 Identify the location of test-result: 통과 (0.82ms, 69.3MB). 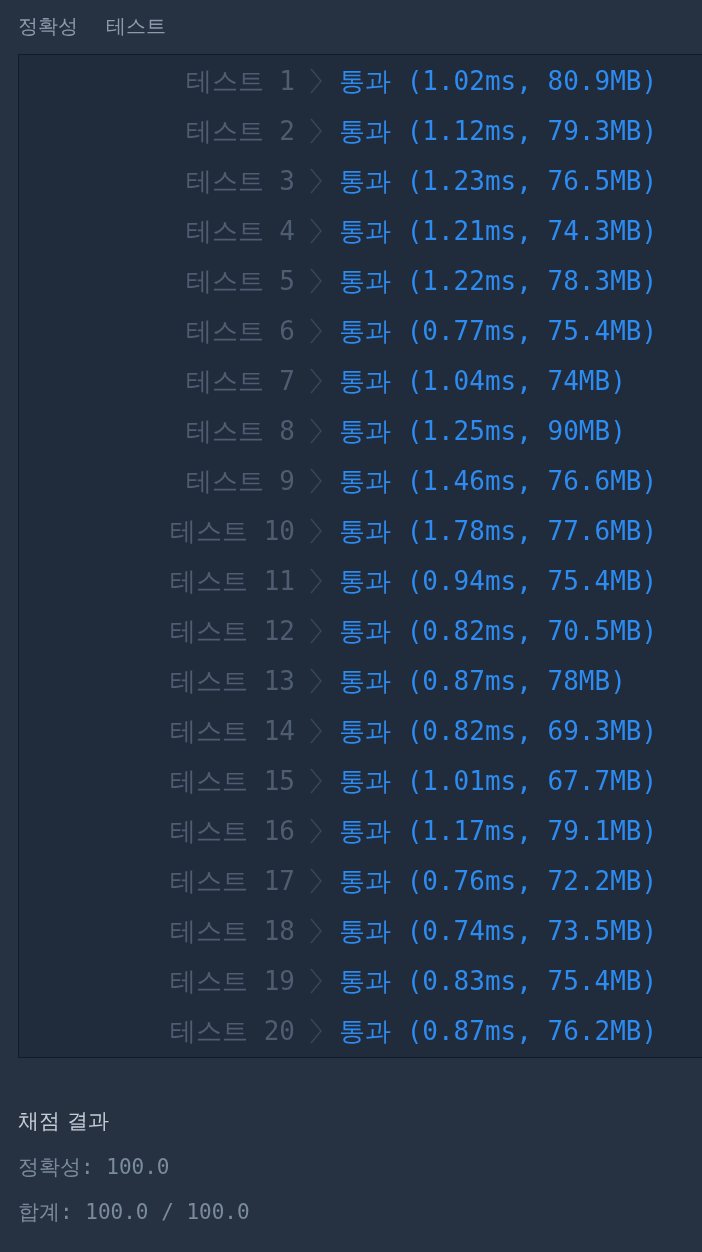
(498, 731).